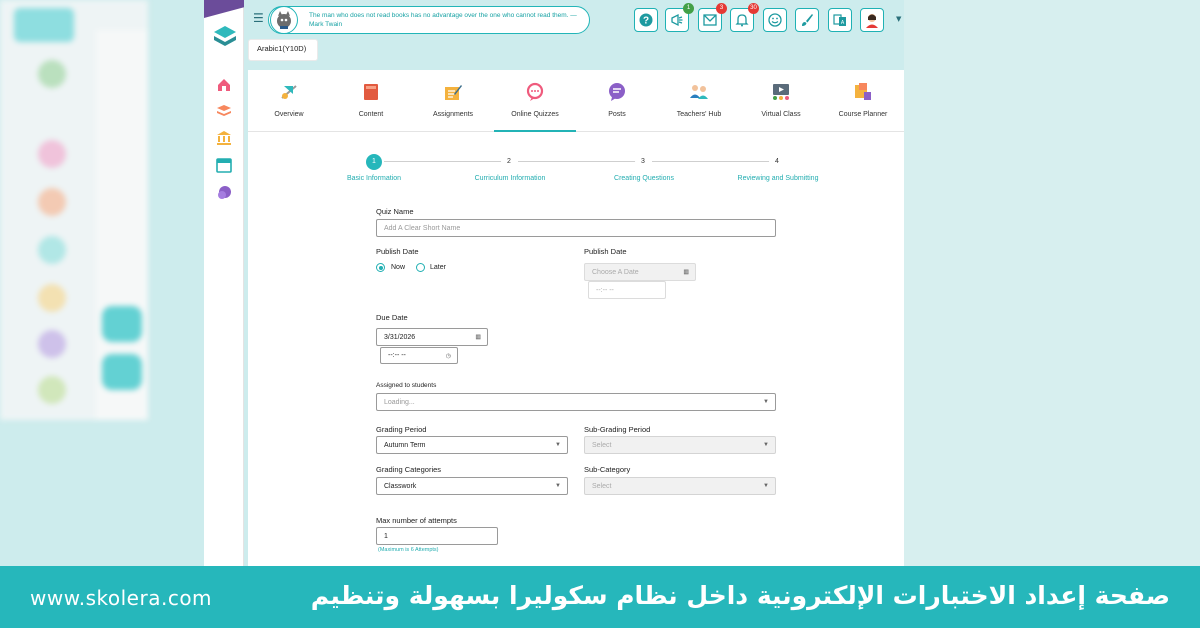 The image size is (1200, 628). What do you see at coordinates (453, 92) in the screenshot?
I see `assignment-icon` at bounding box center [453, 92].